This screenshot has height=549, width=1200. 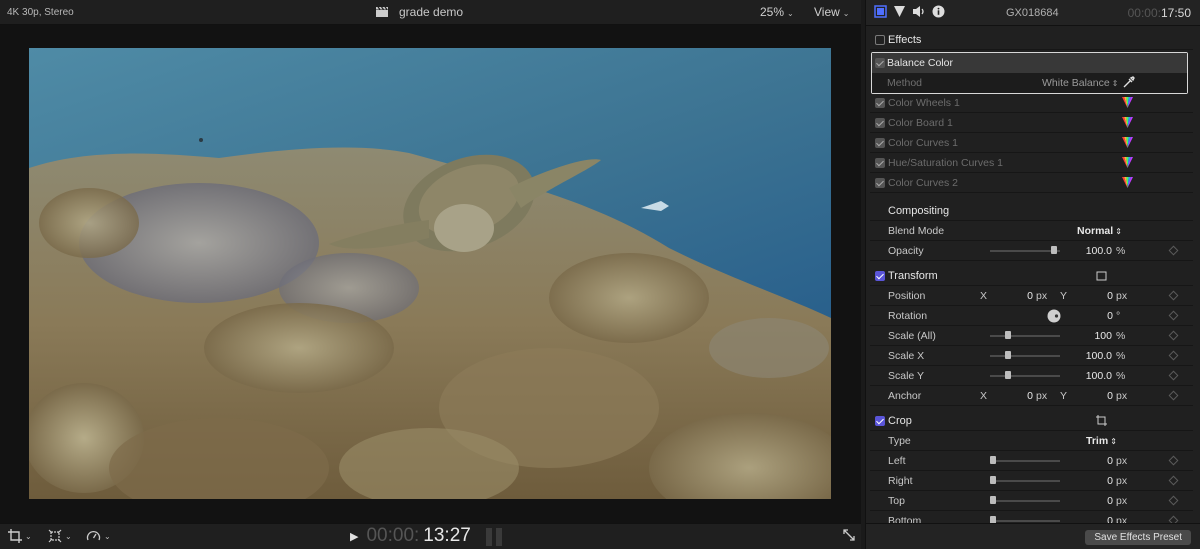 What do you see at coordinates (1025, 375) in the screenshot?
I see `scale-y-slider` at bounding box center [1025, 375].